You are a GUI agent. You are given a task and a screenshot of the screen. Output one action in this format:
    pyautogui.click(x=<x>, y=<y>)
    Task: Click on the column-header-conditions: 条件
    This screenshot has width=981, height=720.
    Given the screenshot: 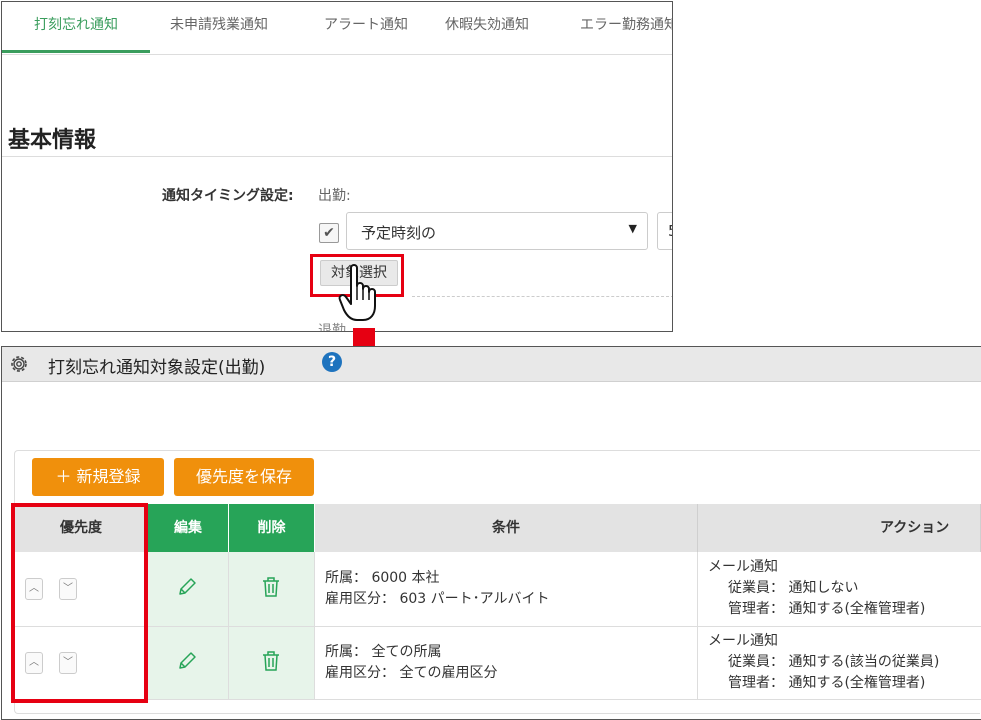 What is the action you would take?
    pyautogui.click(x=506, y=528)
    